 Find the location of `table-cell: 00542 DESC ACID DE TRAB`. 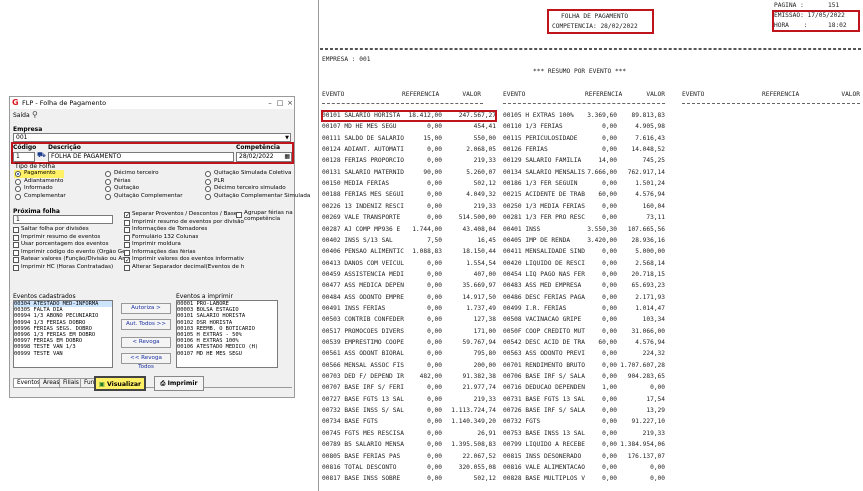

table-cell: 00542 DESC ACID DE TRAB is located at coordinates (544, 342).